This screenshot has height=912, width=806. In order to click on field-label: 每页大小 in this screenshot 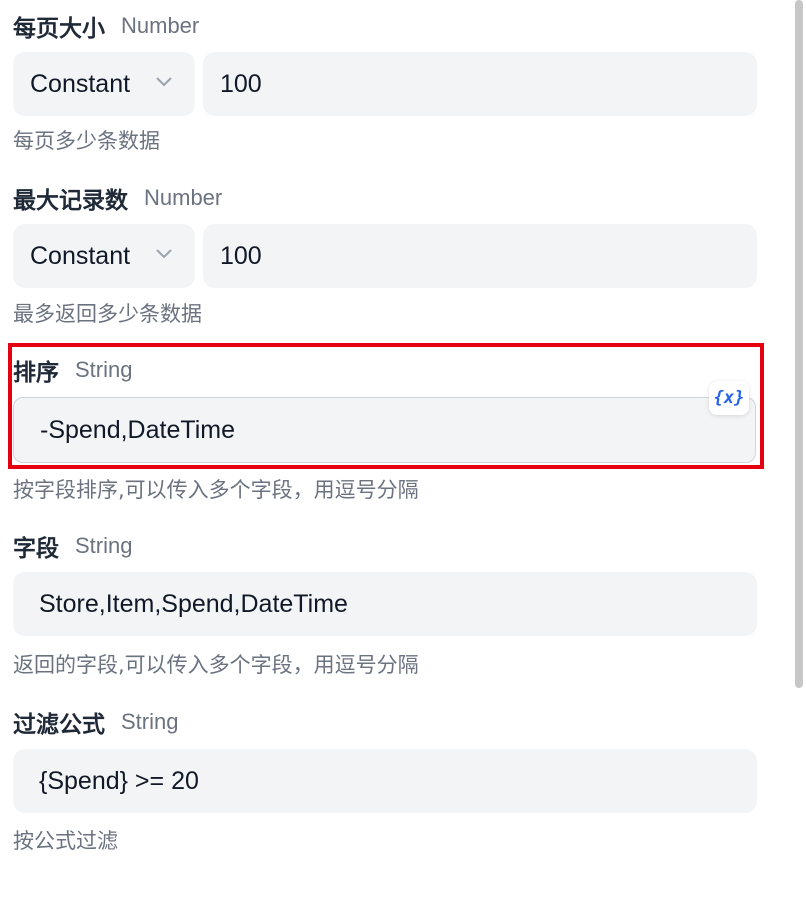, I will do `click(59, 29)`.